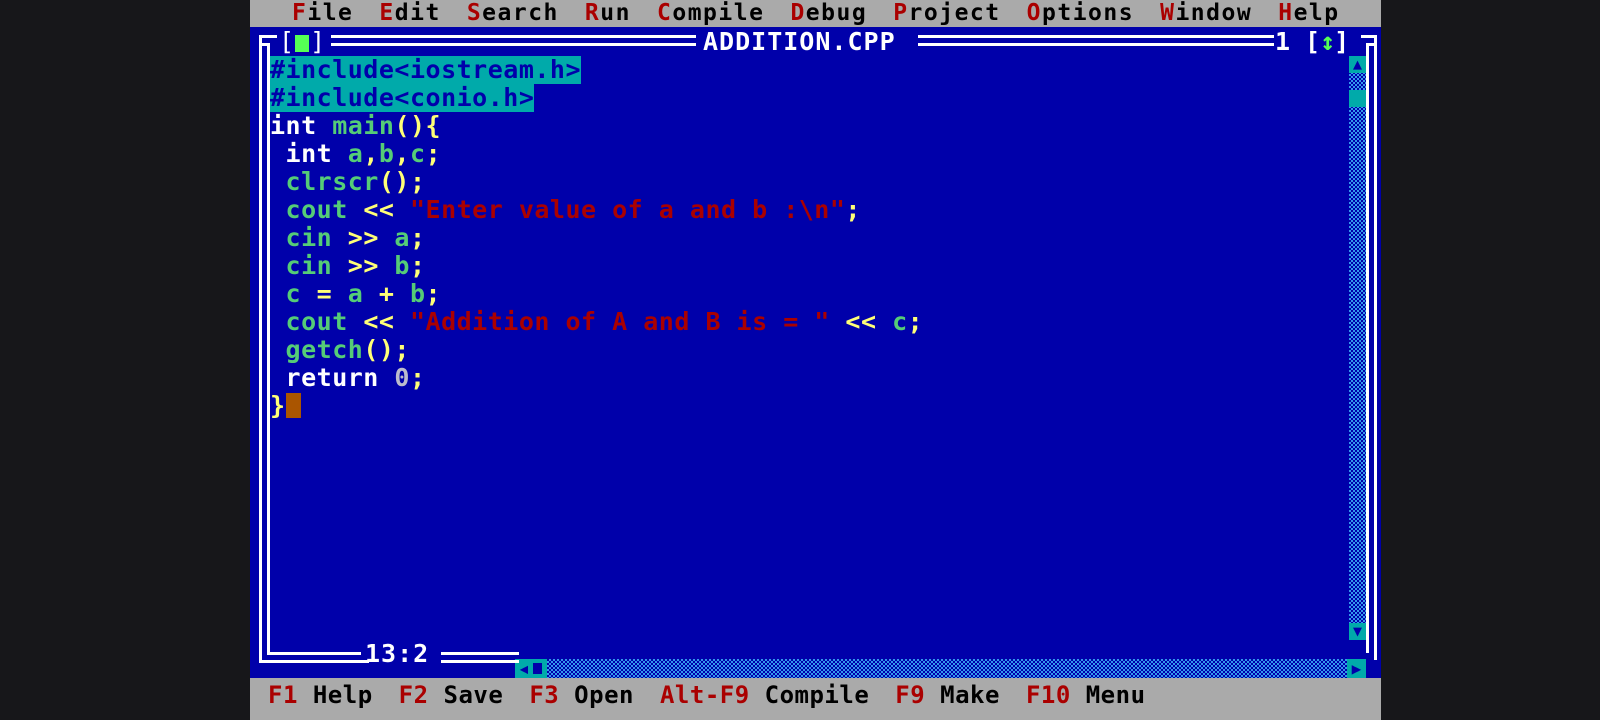 The height and width of the screenshot is (720, 1600). What do you see at coordinates (290, 695) in the screenshot?
I see `fkey-key: F1` at bounding box center [290, 695].